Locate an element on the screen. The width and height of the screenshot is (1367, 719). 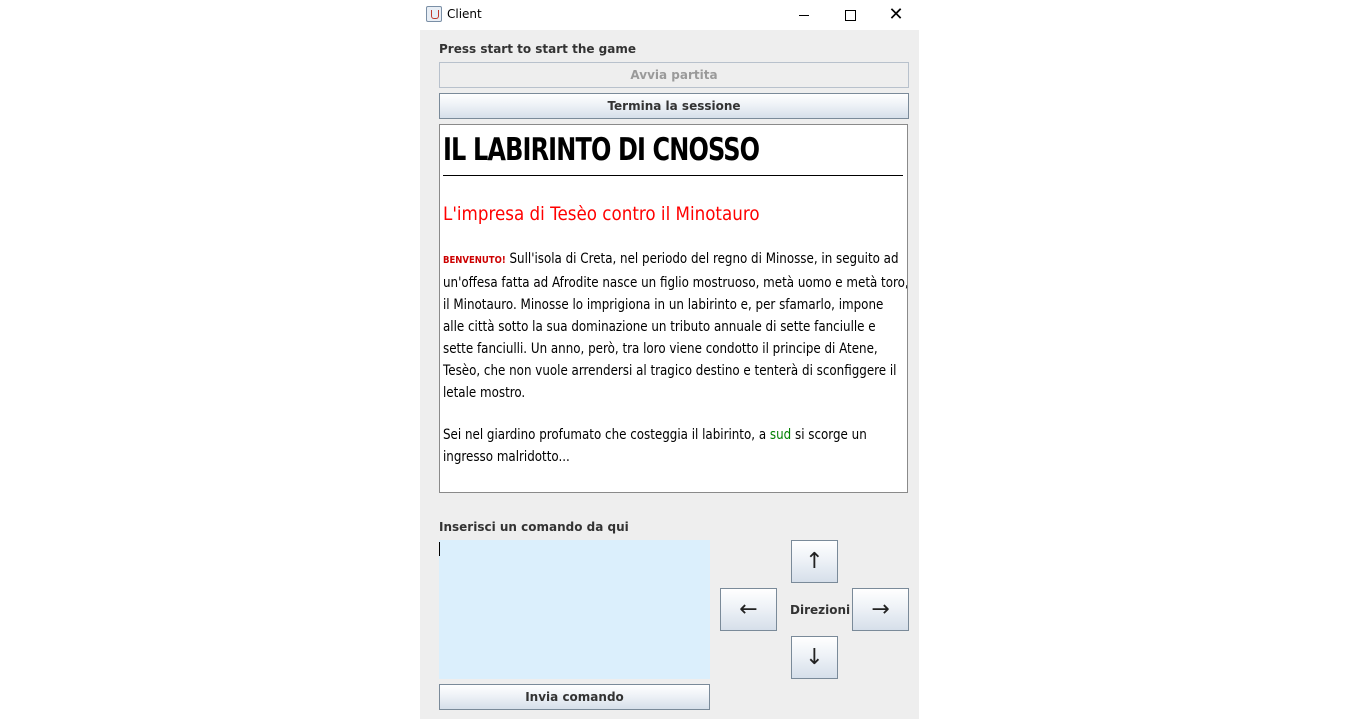
start-game-button: Avvia partita is located at coordinates (674, 75).